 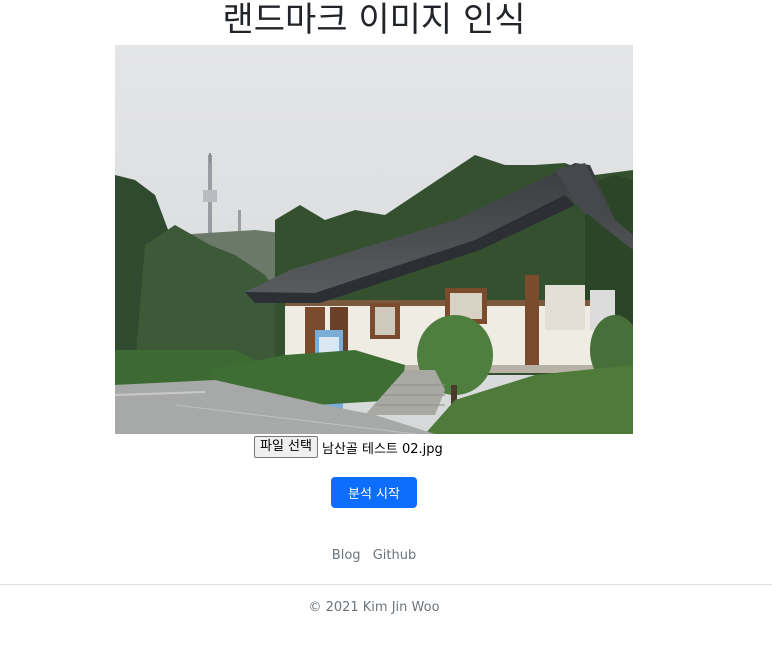 What do you see at coordinates (286, 447) in the screenshot?
I see `choose-file-button: 파일 선택` at bounding box center [286, 447].